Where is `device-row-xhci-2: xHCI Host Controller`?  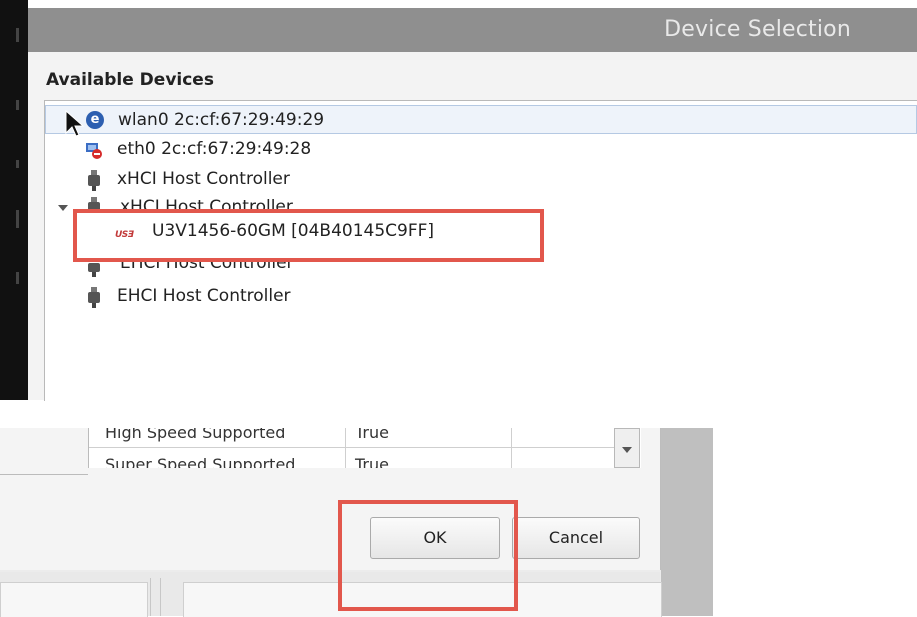 device-row-xhci-2: xHCI Host Controller is located at coordinates (206, 202).